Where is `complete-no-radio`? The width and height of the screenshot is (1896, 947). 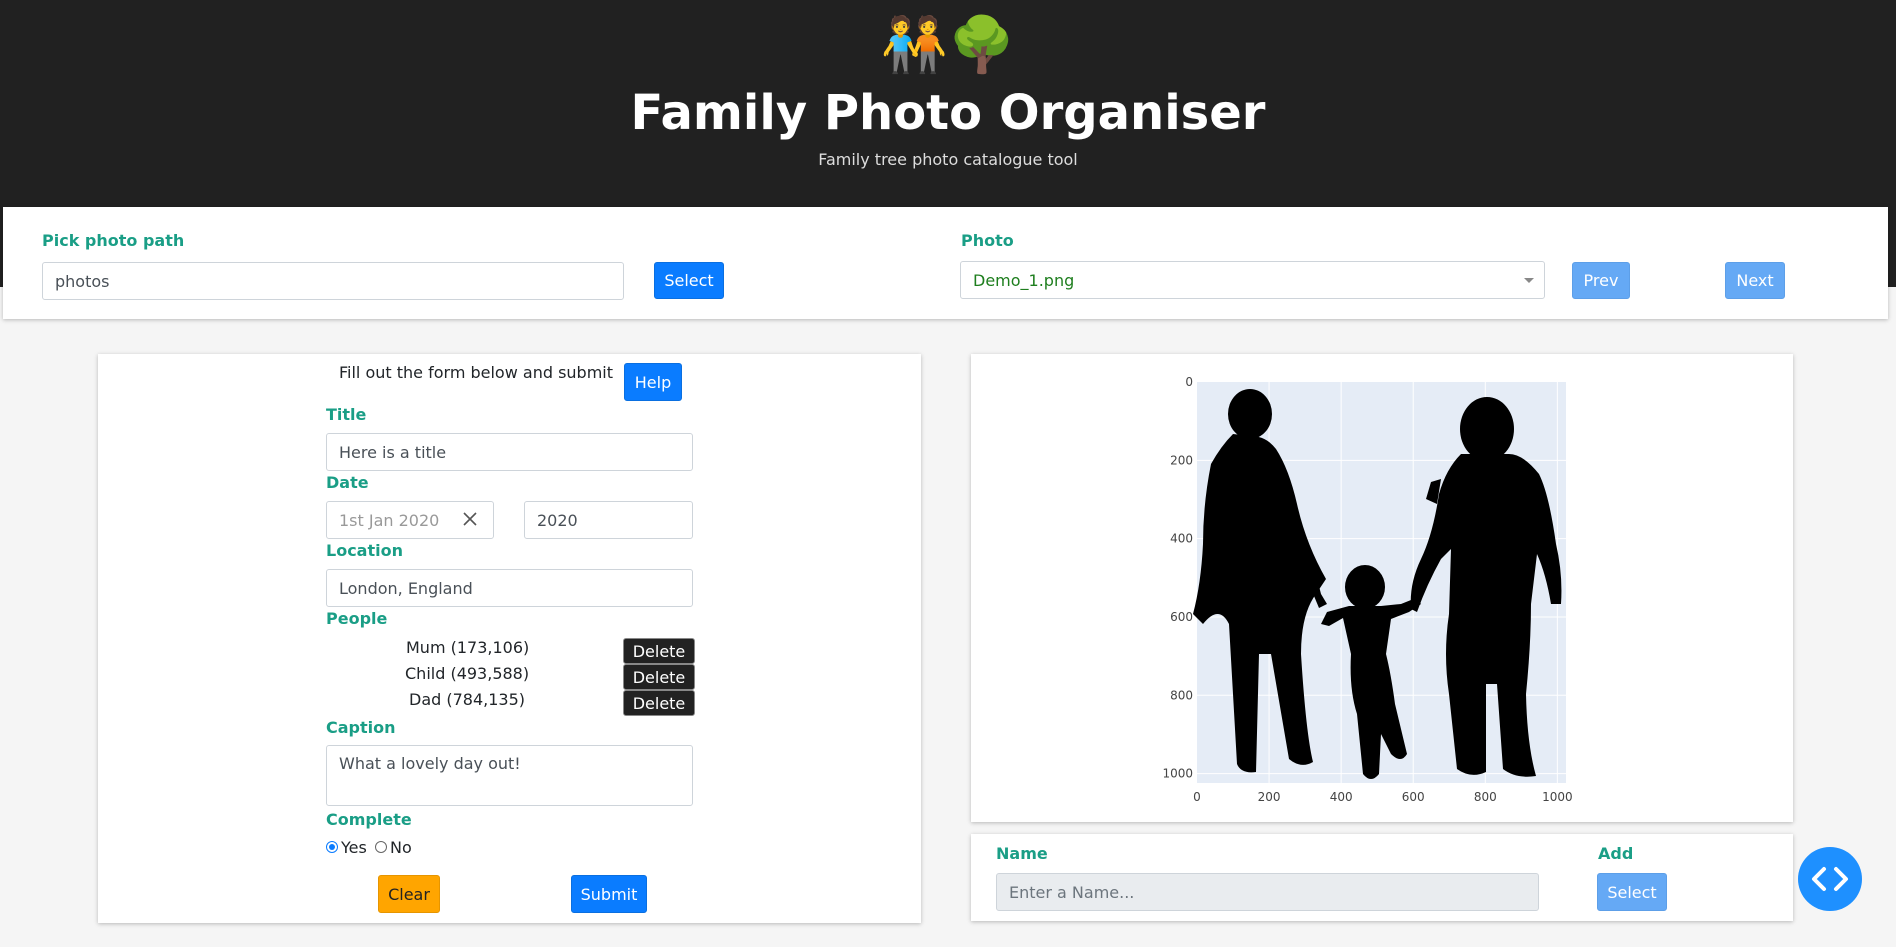 complete-no-radio is located at coordinates (381, 847).